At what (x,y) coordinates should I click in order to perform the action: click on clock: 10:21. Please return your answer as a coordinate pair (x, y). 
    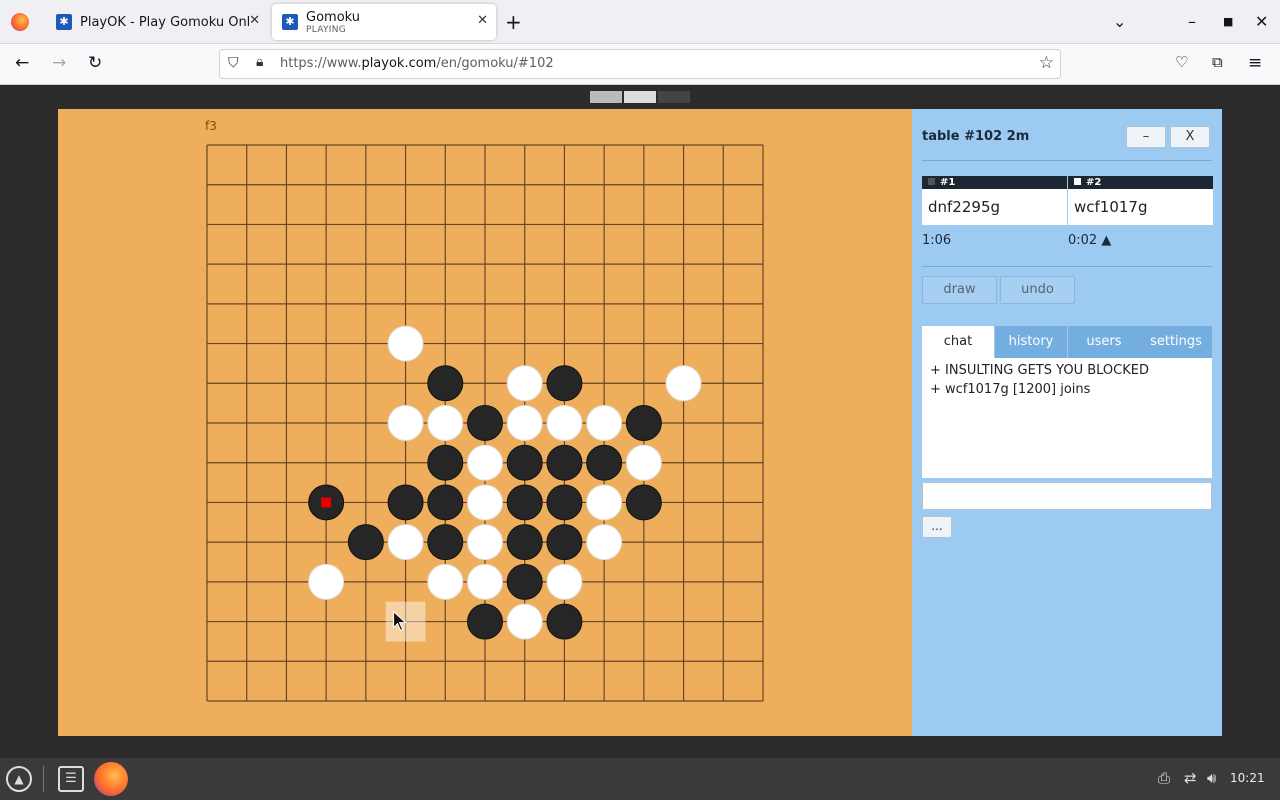
    Looking at the image, I should click on (1247, 778).